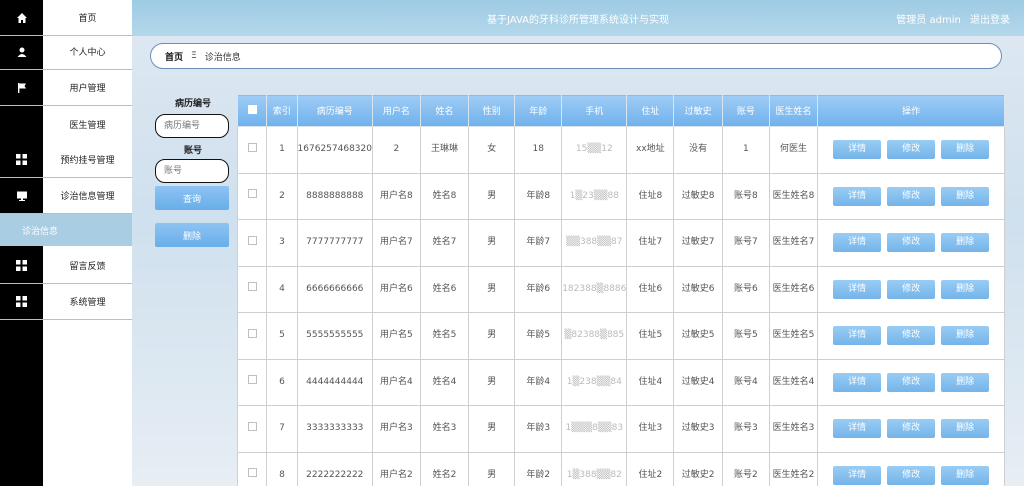 The height and width of the screenshot is (486, 1024). Describe the element at coordinates (538, 289) in the screenshot. I see `table-cell: 年龄6` at that location.